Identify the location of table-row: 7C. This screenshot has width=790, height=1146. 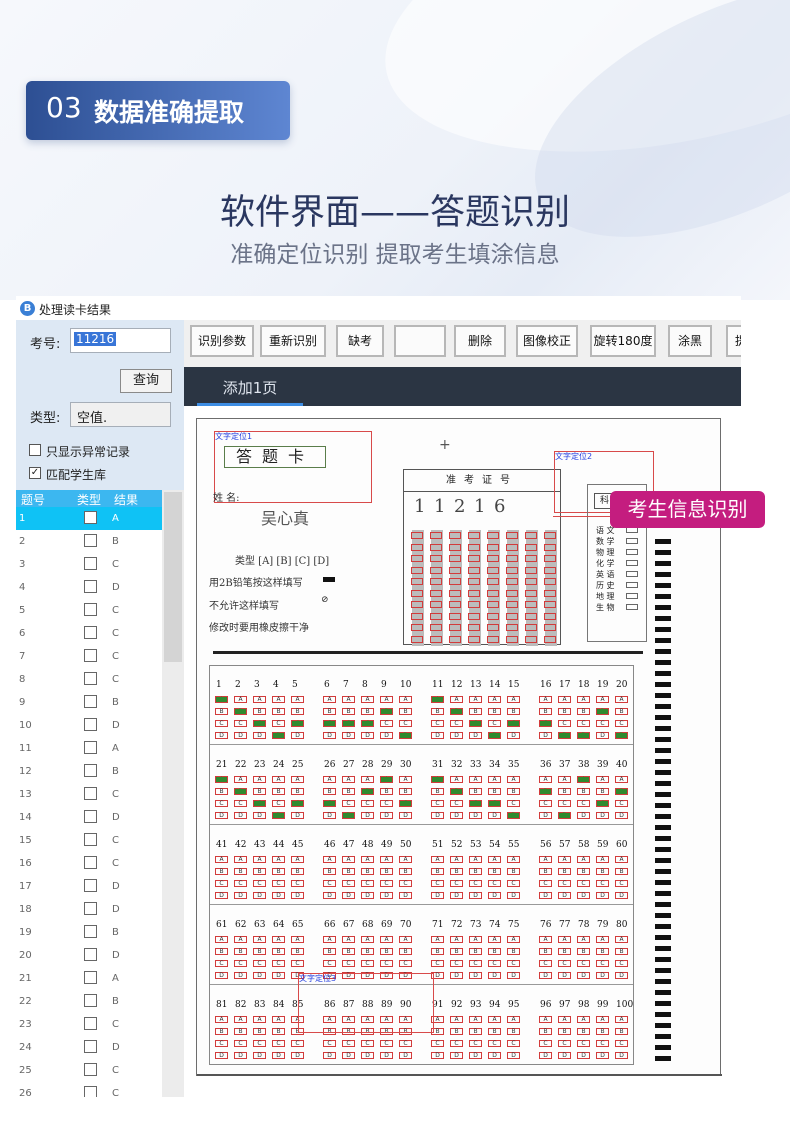
(89, 656).